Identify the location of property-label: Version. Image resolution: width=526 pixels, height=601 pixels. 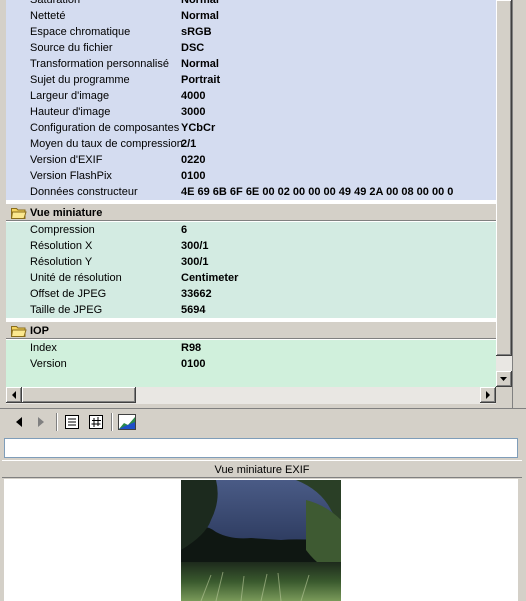
(48, 364).